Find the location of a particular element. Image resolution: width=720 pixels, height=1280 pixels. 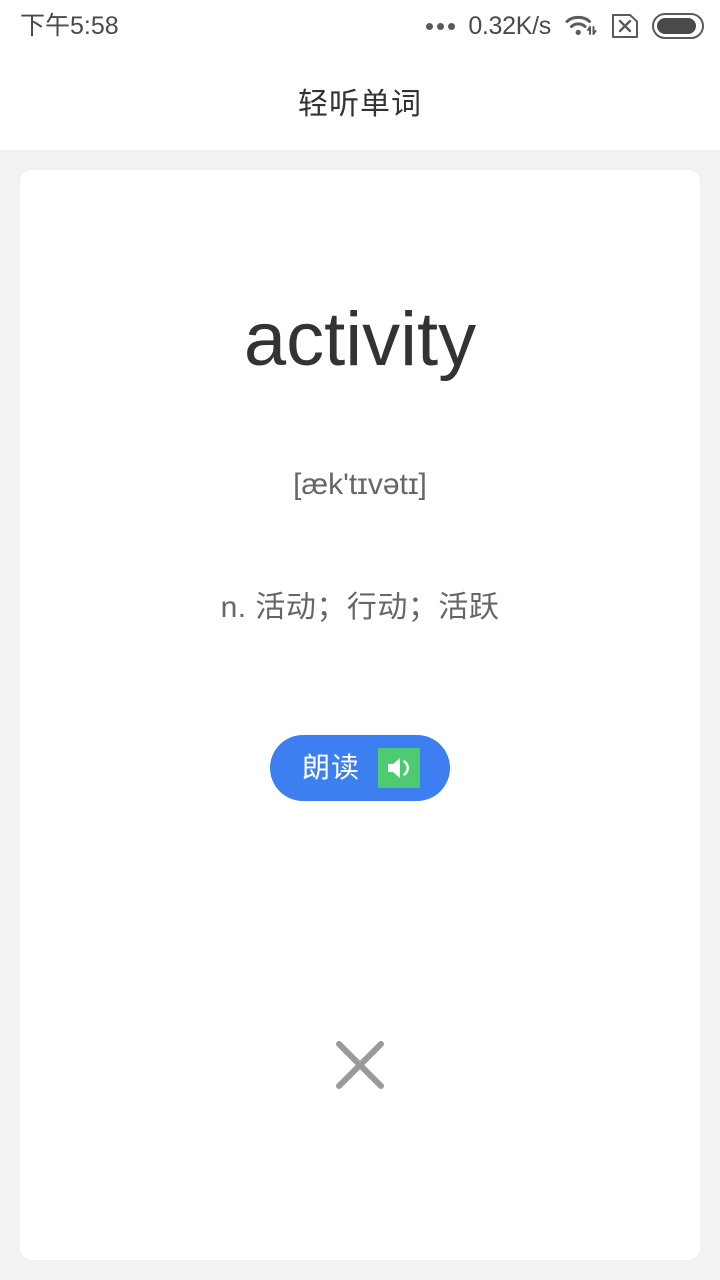

network-speed-text: 0.32K/s is located at coordinates (509, 25).